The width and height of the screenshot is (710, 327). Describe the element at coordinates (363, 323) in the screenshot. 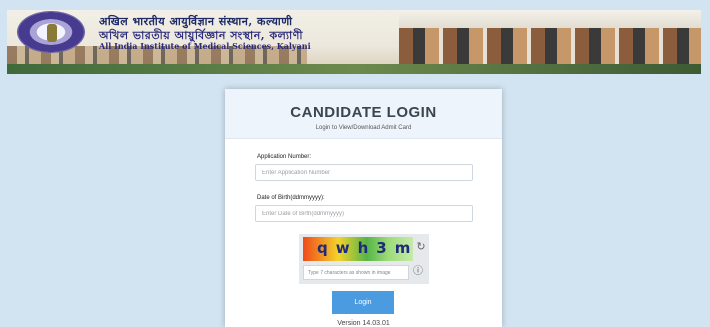

I see `version-text: Version 14.03.01` at that location.